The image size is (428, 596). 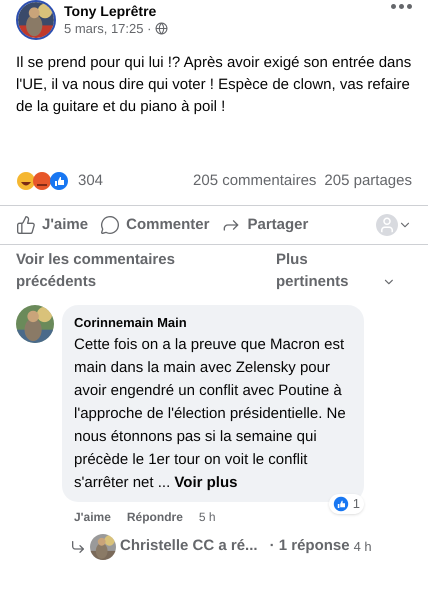 I want to click on reaction-count: 304, so click(x=91, y=181).